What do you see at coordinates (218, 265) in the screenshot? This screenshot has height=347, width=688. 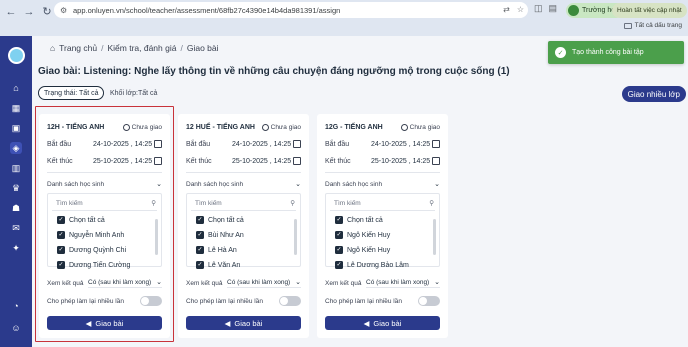 I see `student-checkbox: ✓ Lê Văn An` at bounding box center [218, 265].